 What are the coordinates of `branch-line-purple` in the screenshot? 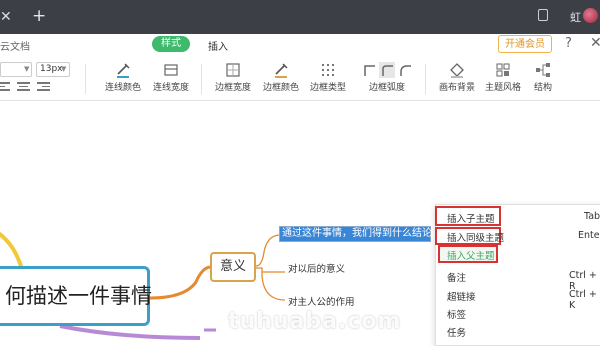 It's located at (130, 332).